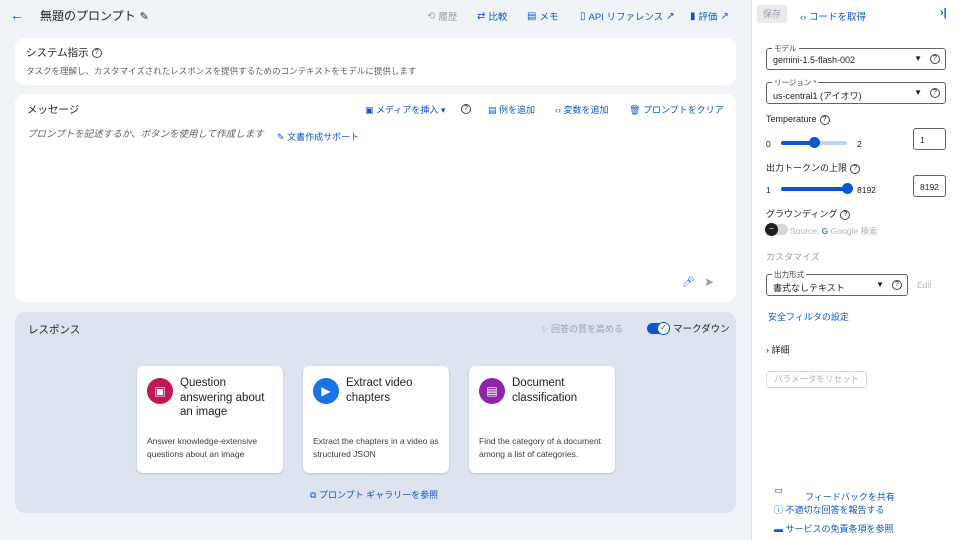 The height and width of the screenshot is (540, 960). What do you see at coordinates (582, 109) in the screenshot?
I see `add-variable-button: ‹› 変数を追加` at bounding box center [582, 109].